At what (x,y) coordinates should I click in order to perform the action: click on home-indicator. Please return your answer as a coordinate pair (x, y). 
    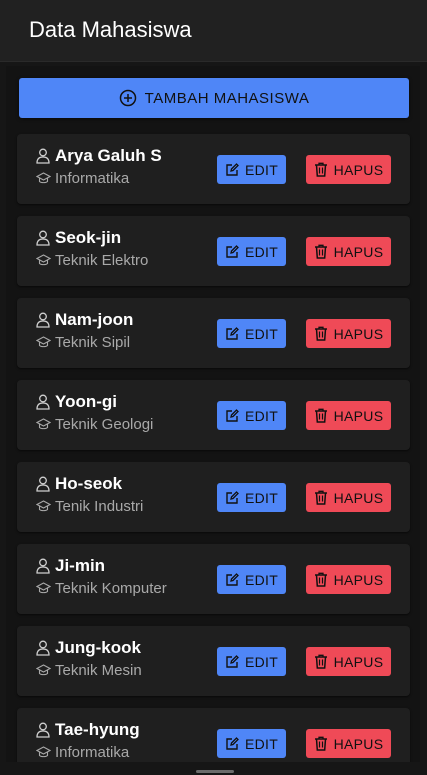
    Looking at the image, I should click on (215, 771).